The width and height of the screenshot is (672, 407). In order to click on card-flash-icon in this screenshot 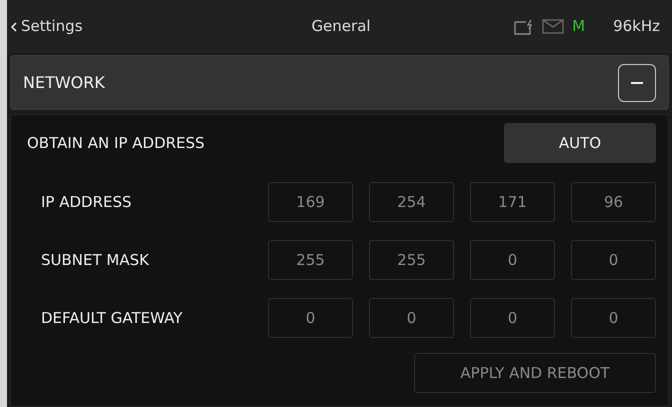, I will do `click(524, 26)`.